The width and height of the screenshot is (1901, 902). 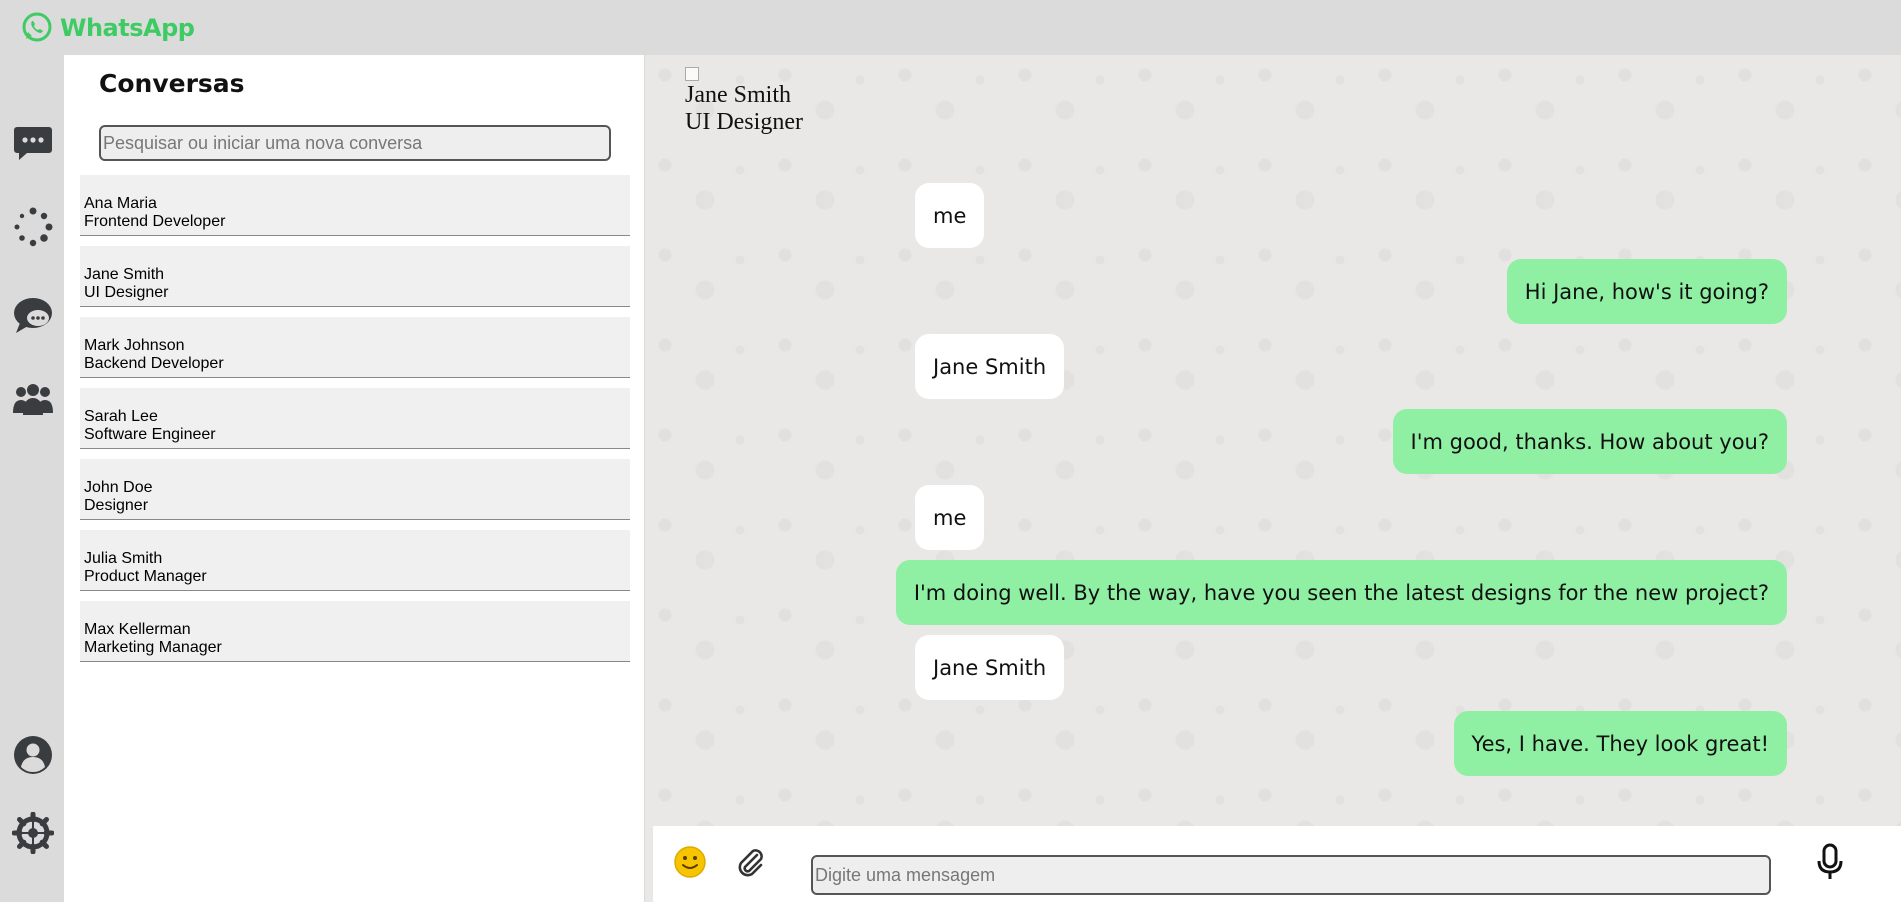 I want to click on emoji-icon, so click(x=690, y=862).